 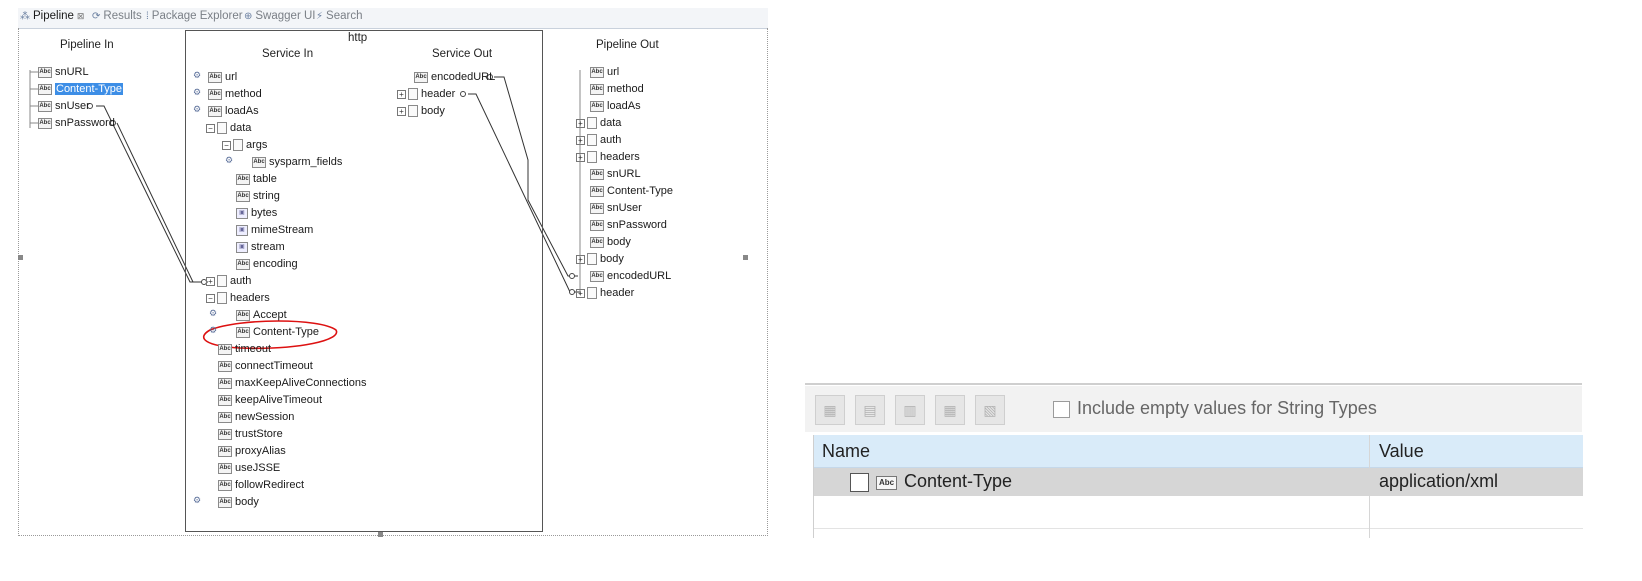 I want to click on service-in-item: Abc timeout, so click(x=244, y=349).